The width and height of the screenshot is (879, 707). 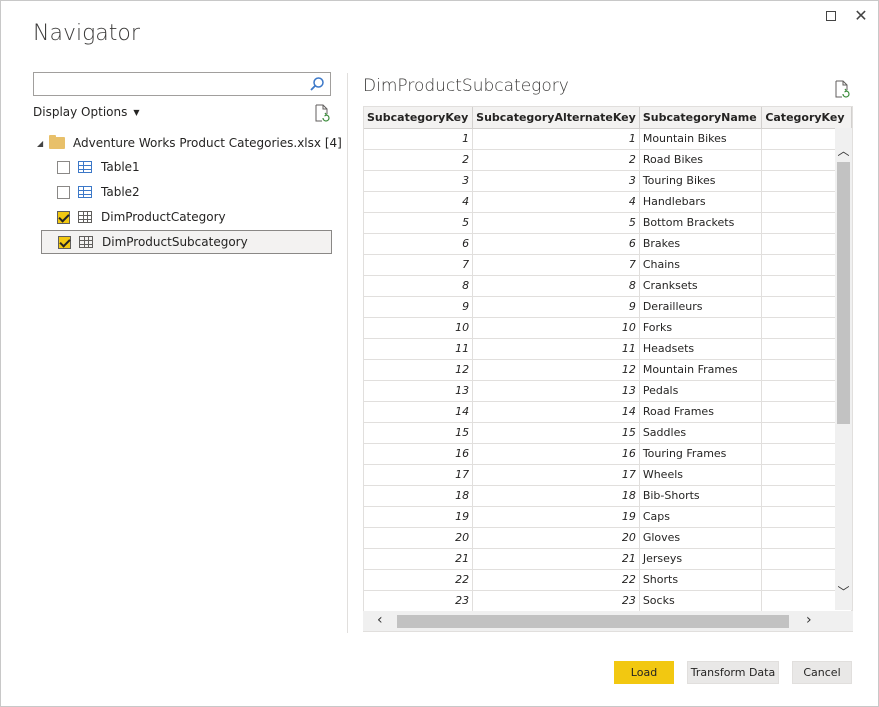 I want to click on table-row: 20 20 Gloves, so click(x=608, y=538).